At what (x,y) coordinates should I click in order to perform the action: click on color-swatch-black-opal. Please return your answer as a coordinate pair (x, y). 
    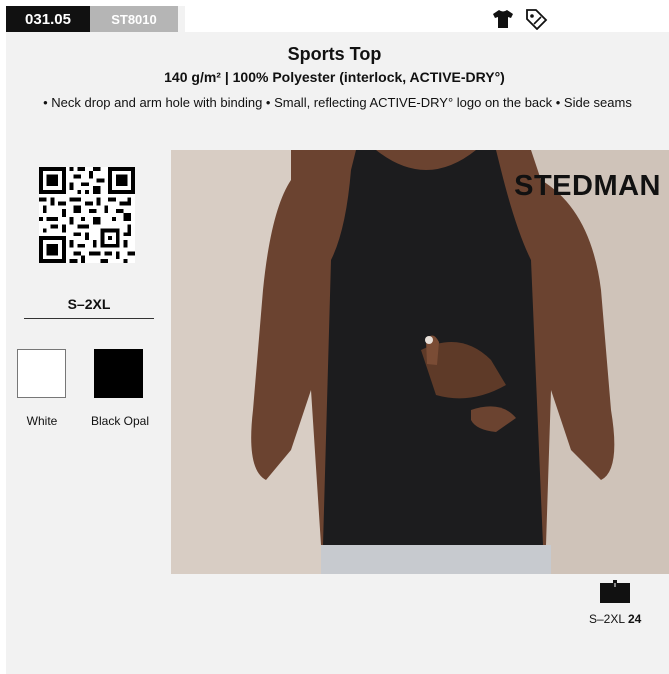
    Looking at the image, I should click on (118, 373).